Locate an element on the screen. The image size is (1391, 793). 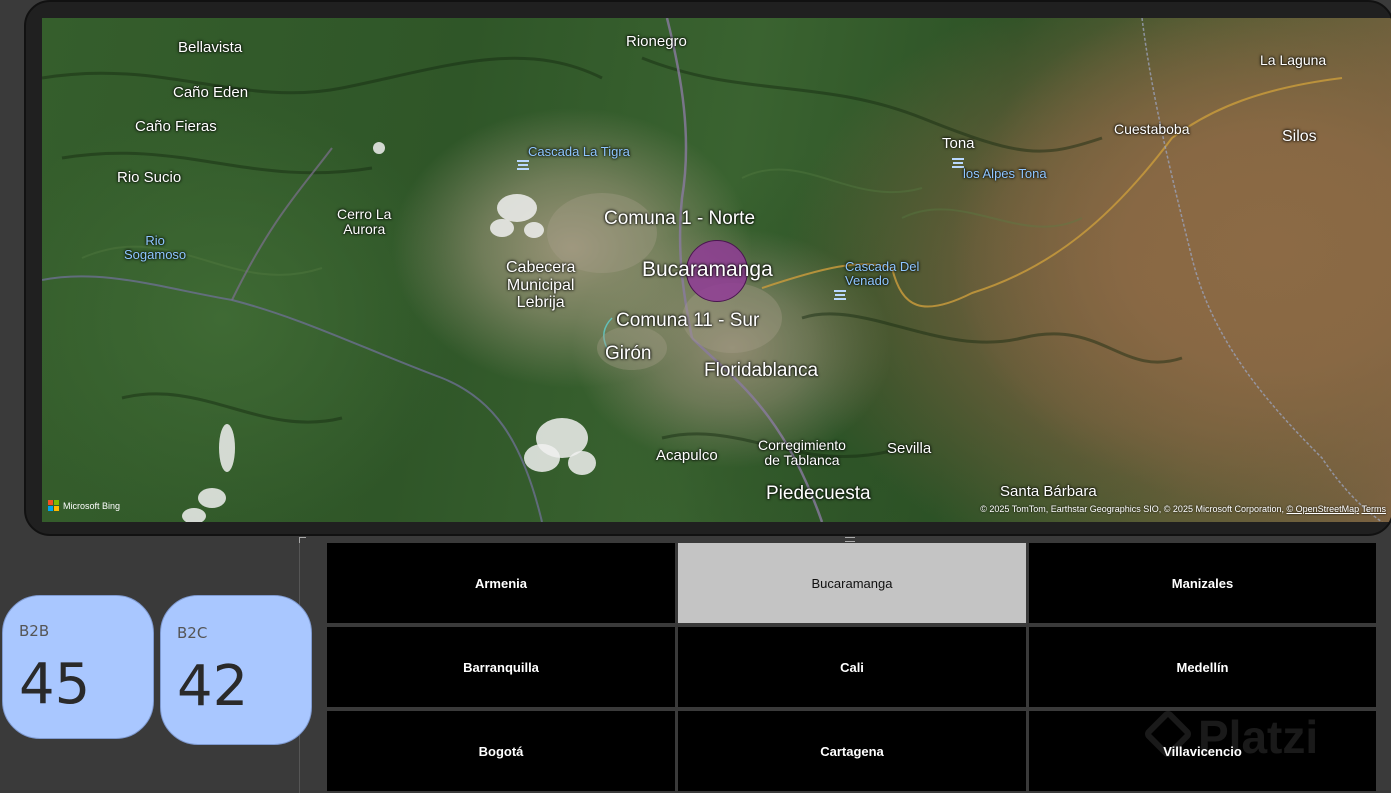
kpi-label: B2B is located at coordinates (34, 631).